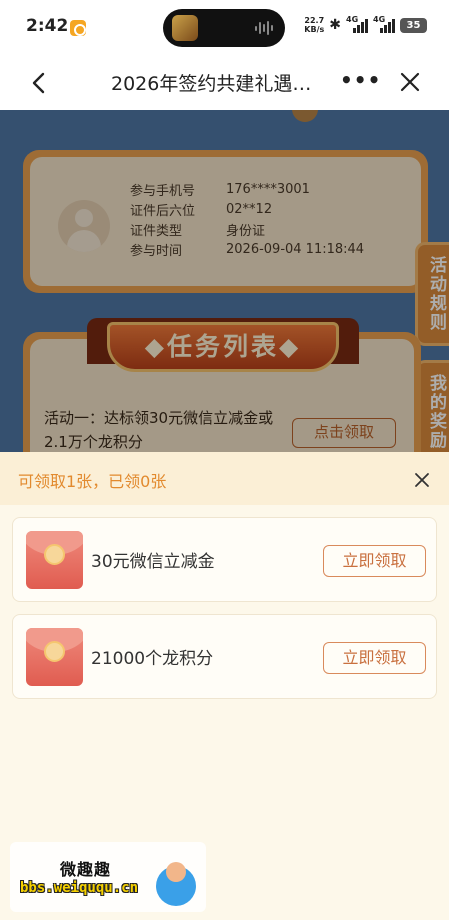 The height and width of the screenshot is (920, 449). What do you see at coordinates (153, 562) in the screenshot?
I see `coupon-title: 30元微信立减金` at bounding box center [153, 562].